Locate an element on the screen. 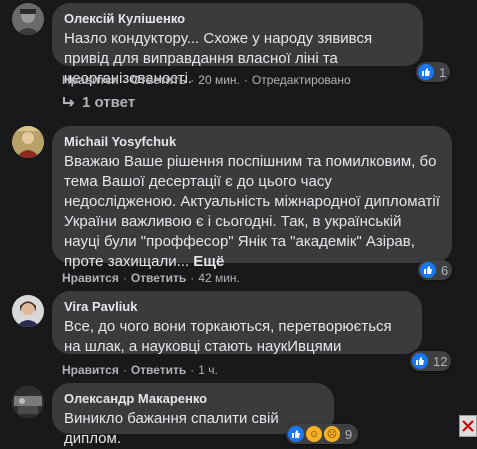 The width and height of the screenshot is (477, 449). reaction-count: 1 is located at coordinates (433, 72).